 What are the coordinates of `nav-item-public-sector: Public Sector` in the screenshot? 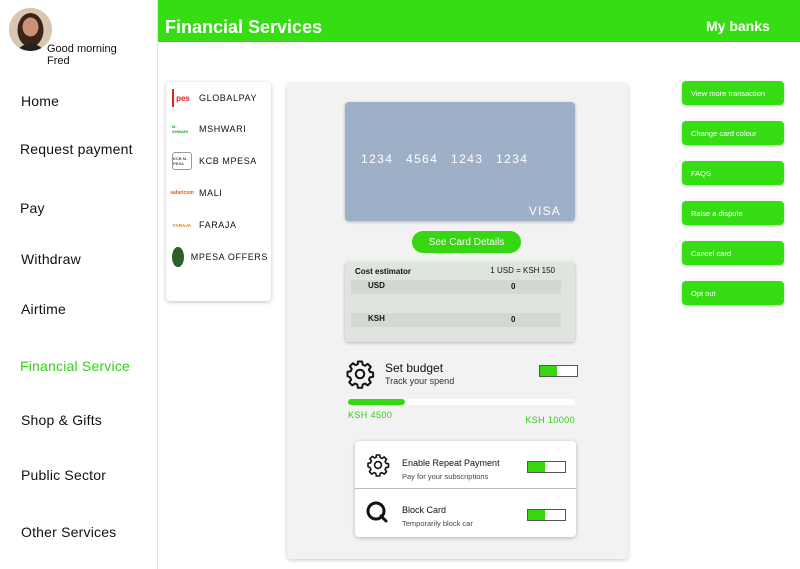 It's located at (63, 475).